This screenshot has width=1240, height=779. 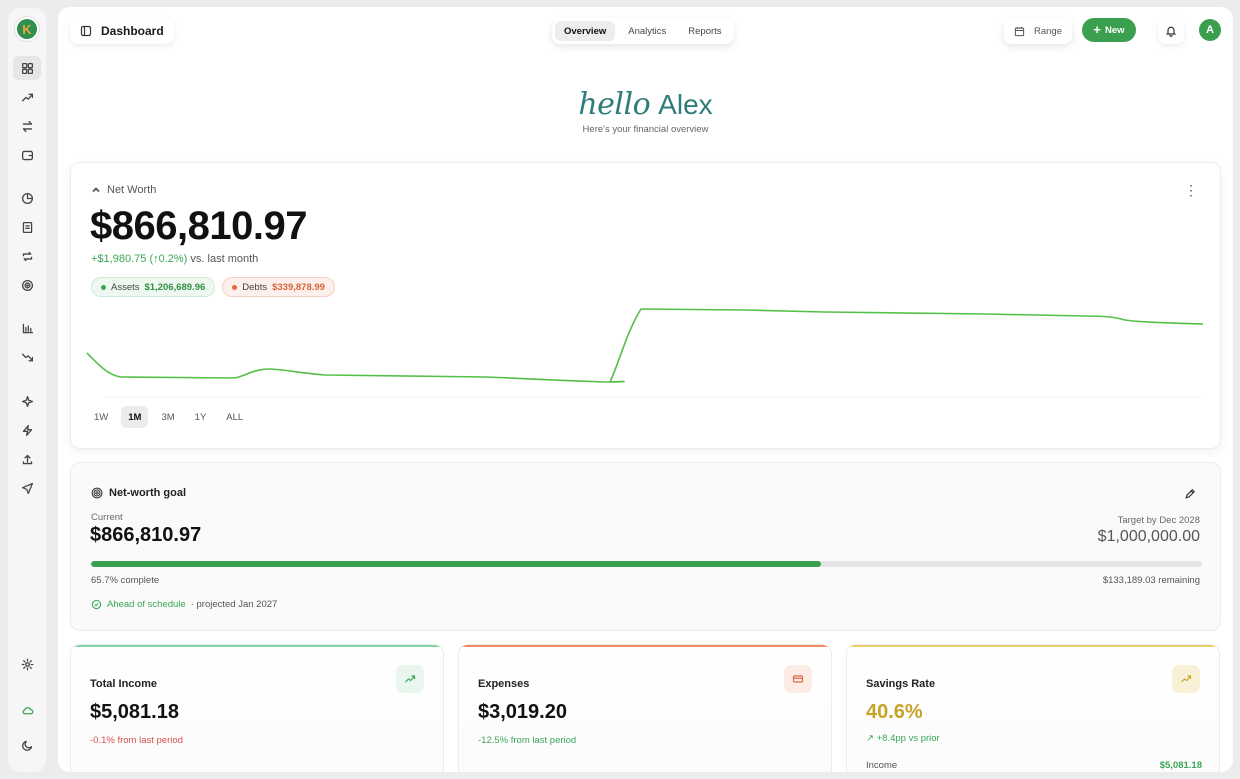 I want to click on goal-complete-text: 65.7% complete, so click(x=125, y=580).